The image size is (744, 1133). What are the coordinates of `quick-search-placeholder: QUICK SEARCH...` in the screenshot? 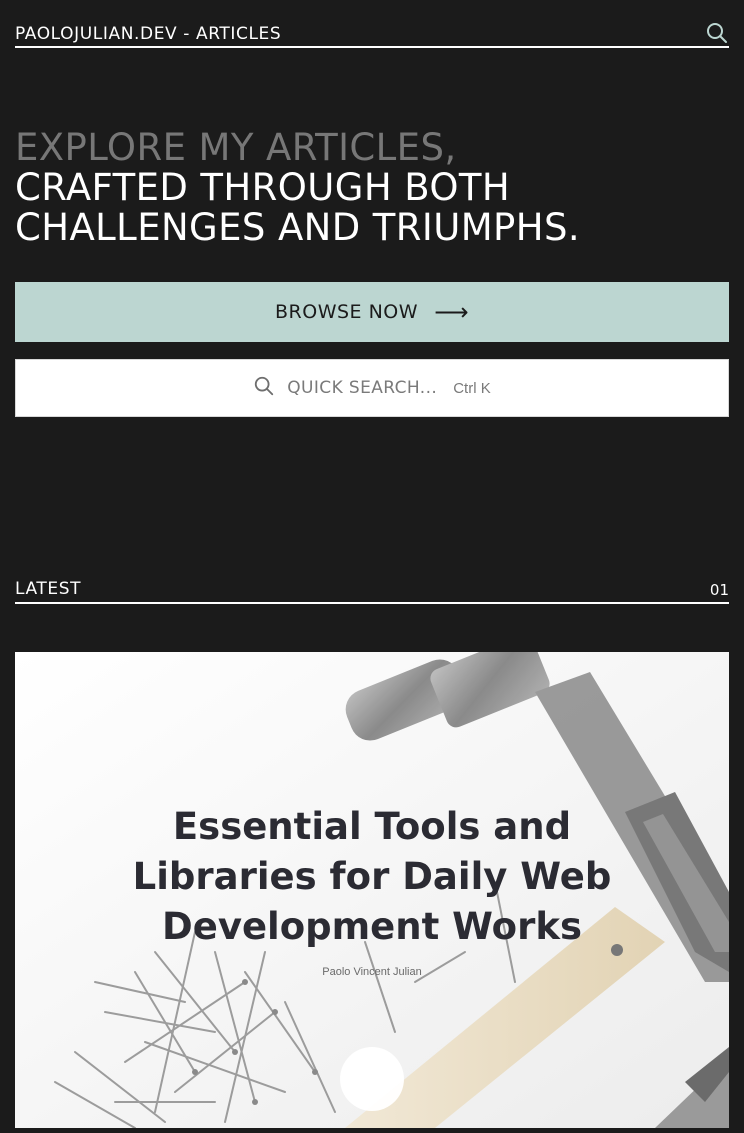 It's located at (362, 388).